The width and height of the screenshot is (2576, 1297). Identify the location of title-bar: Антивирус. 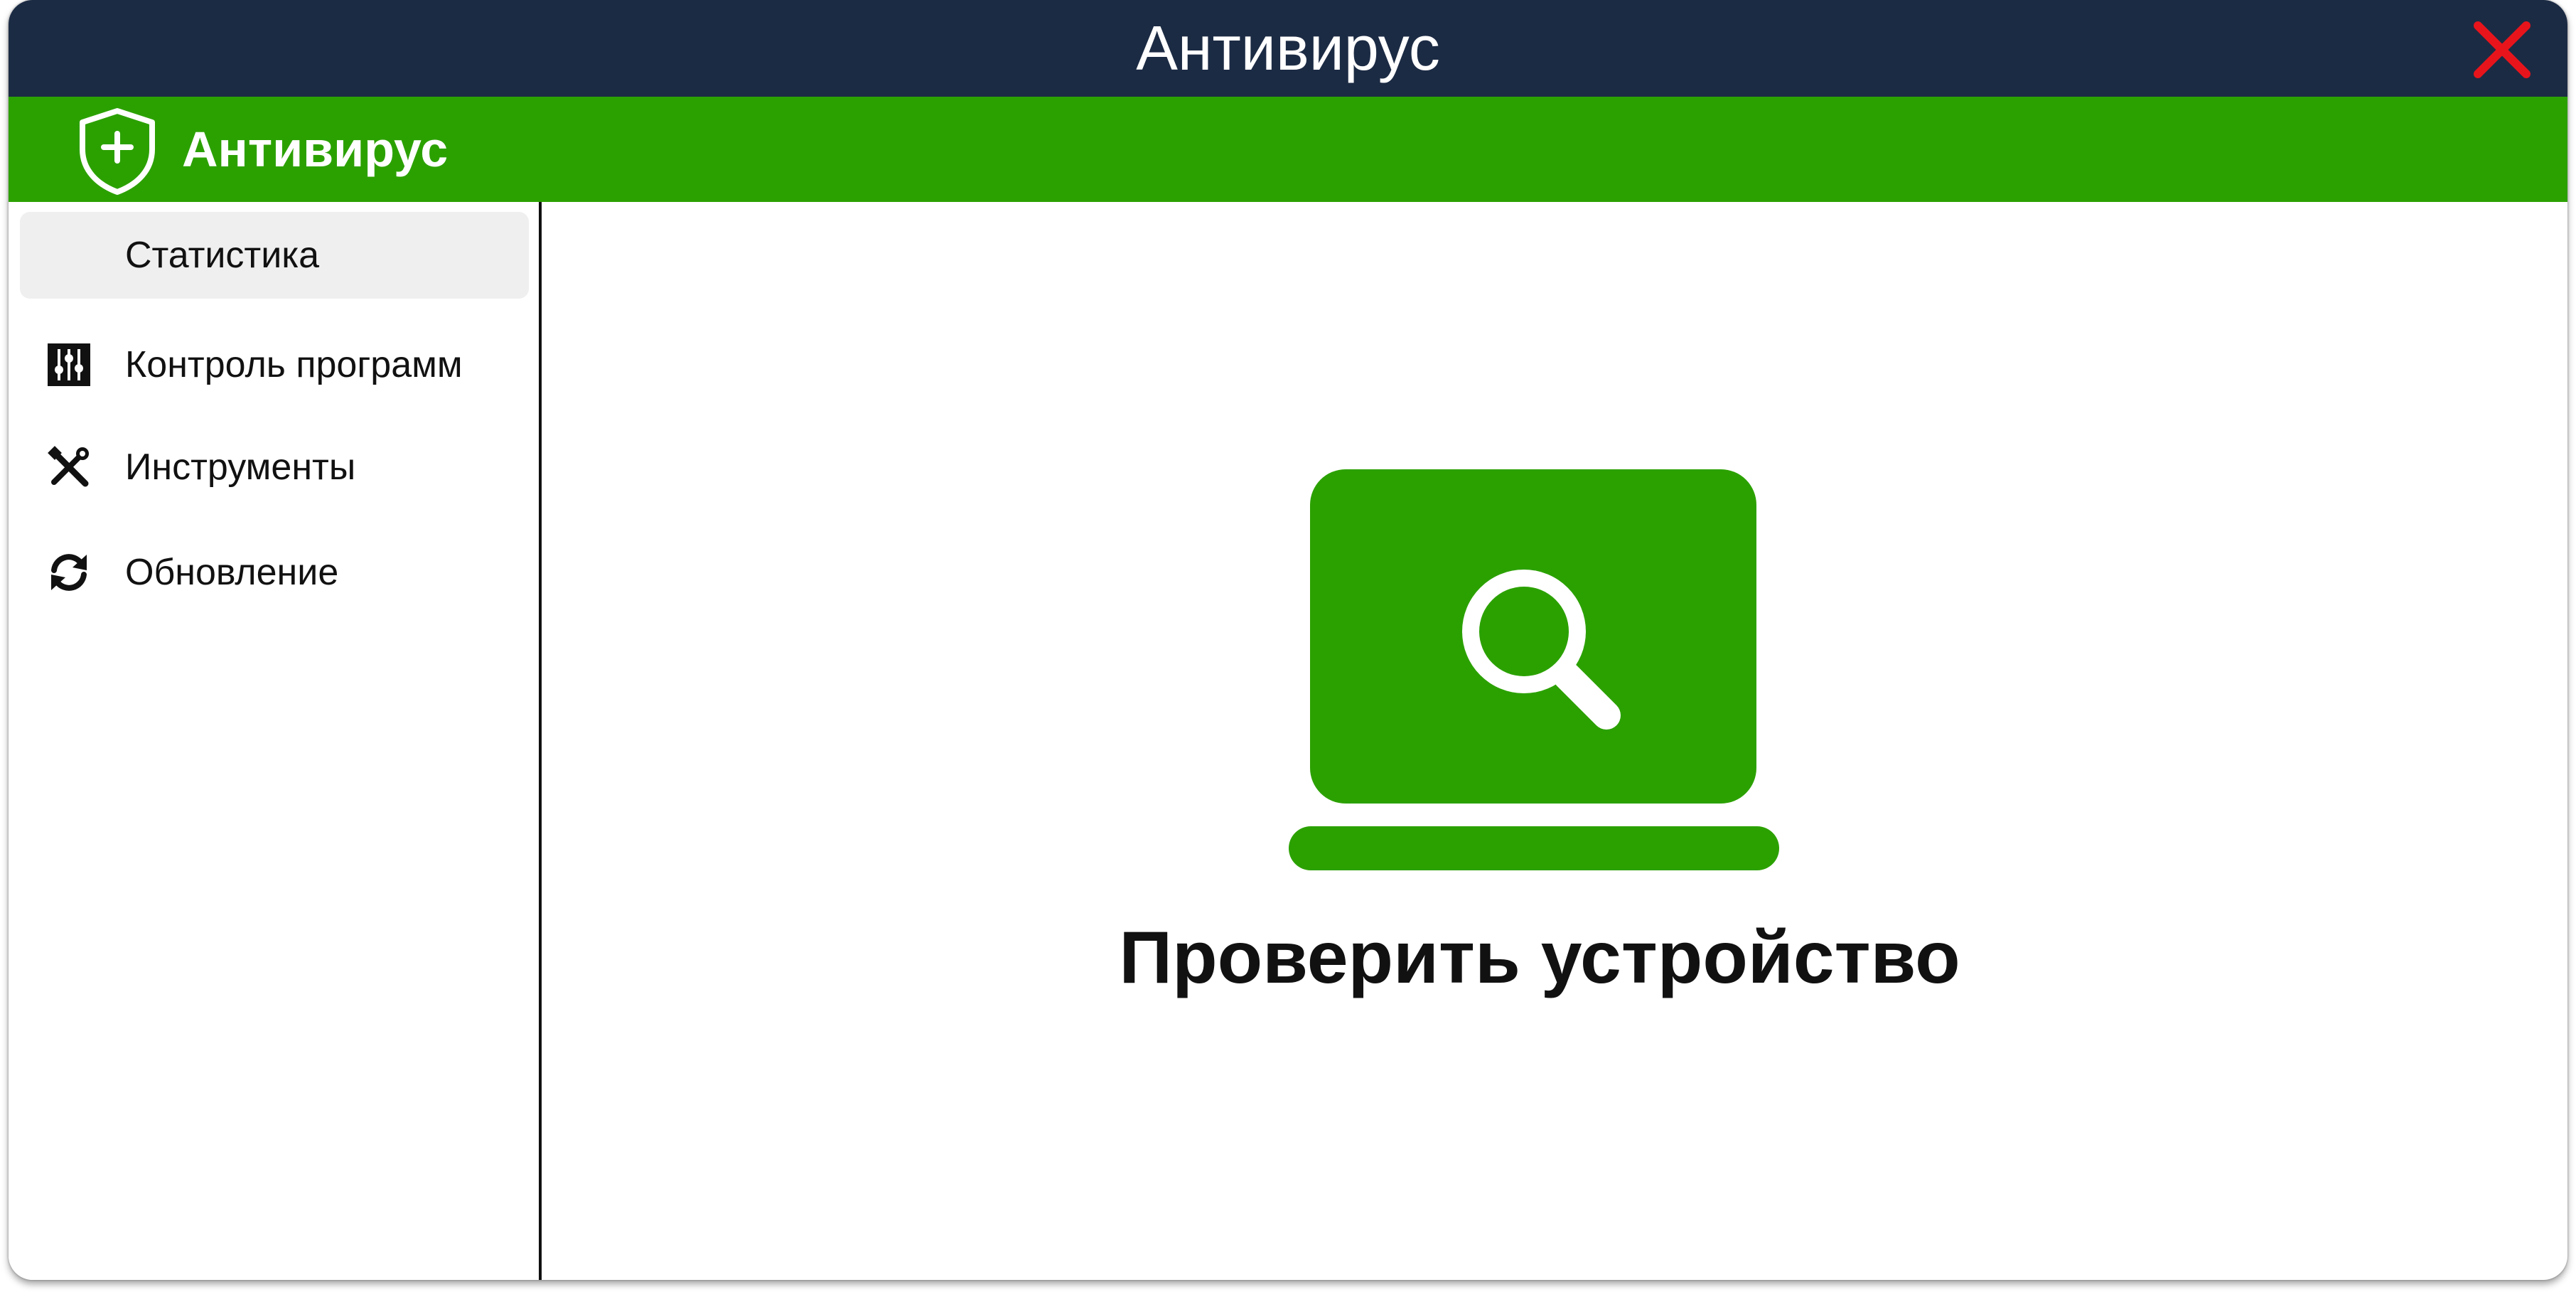
(1288, 48).